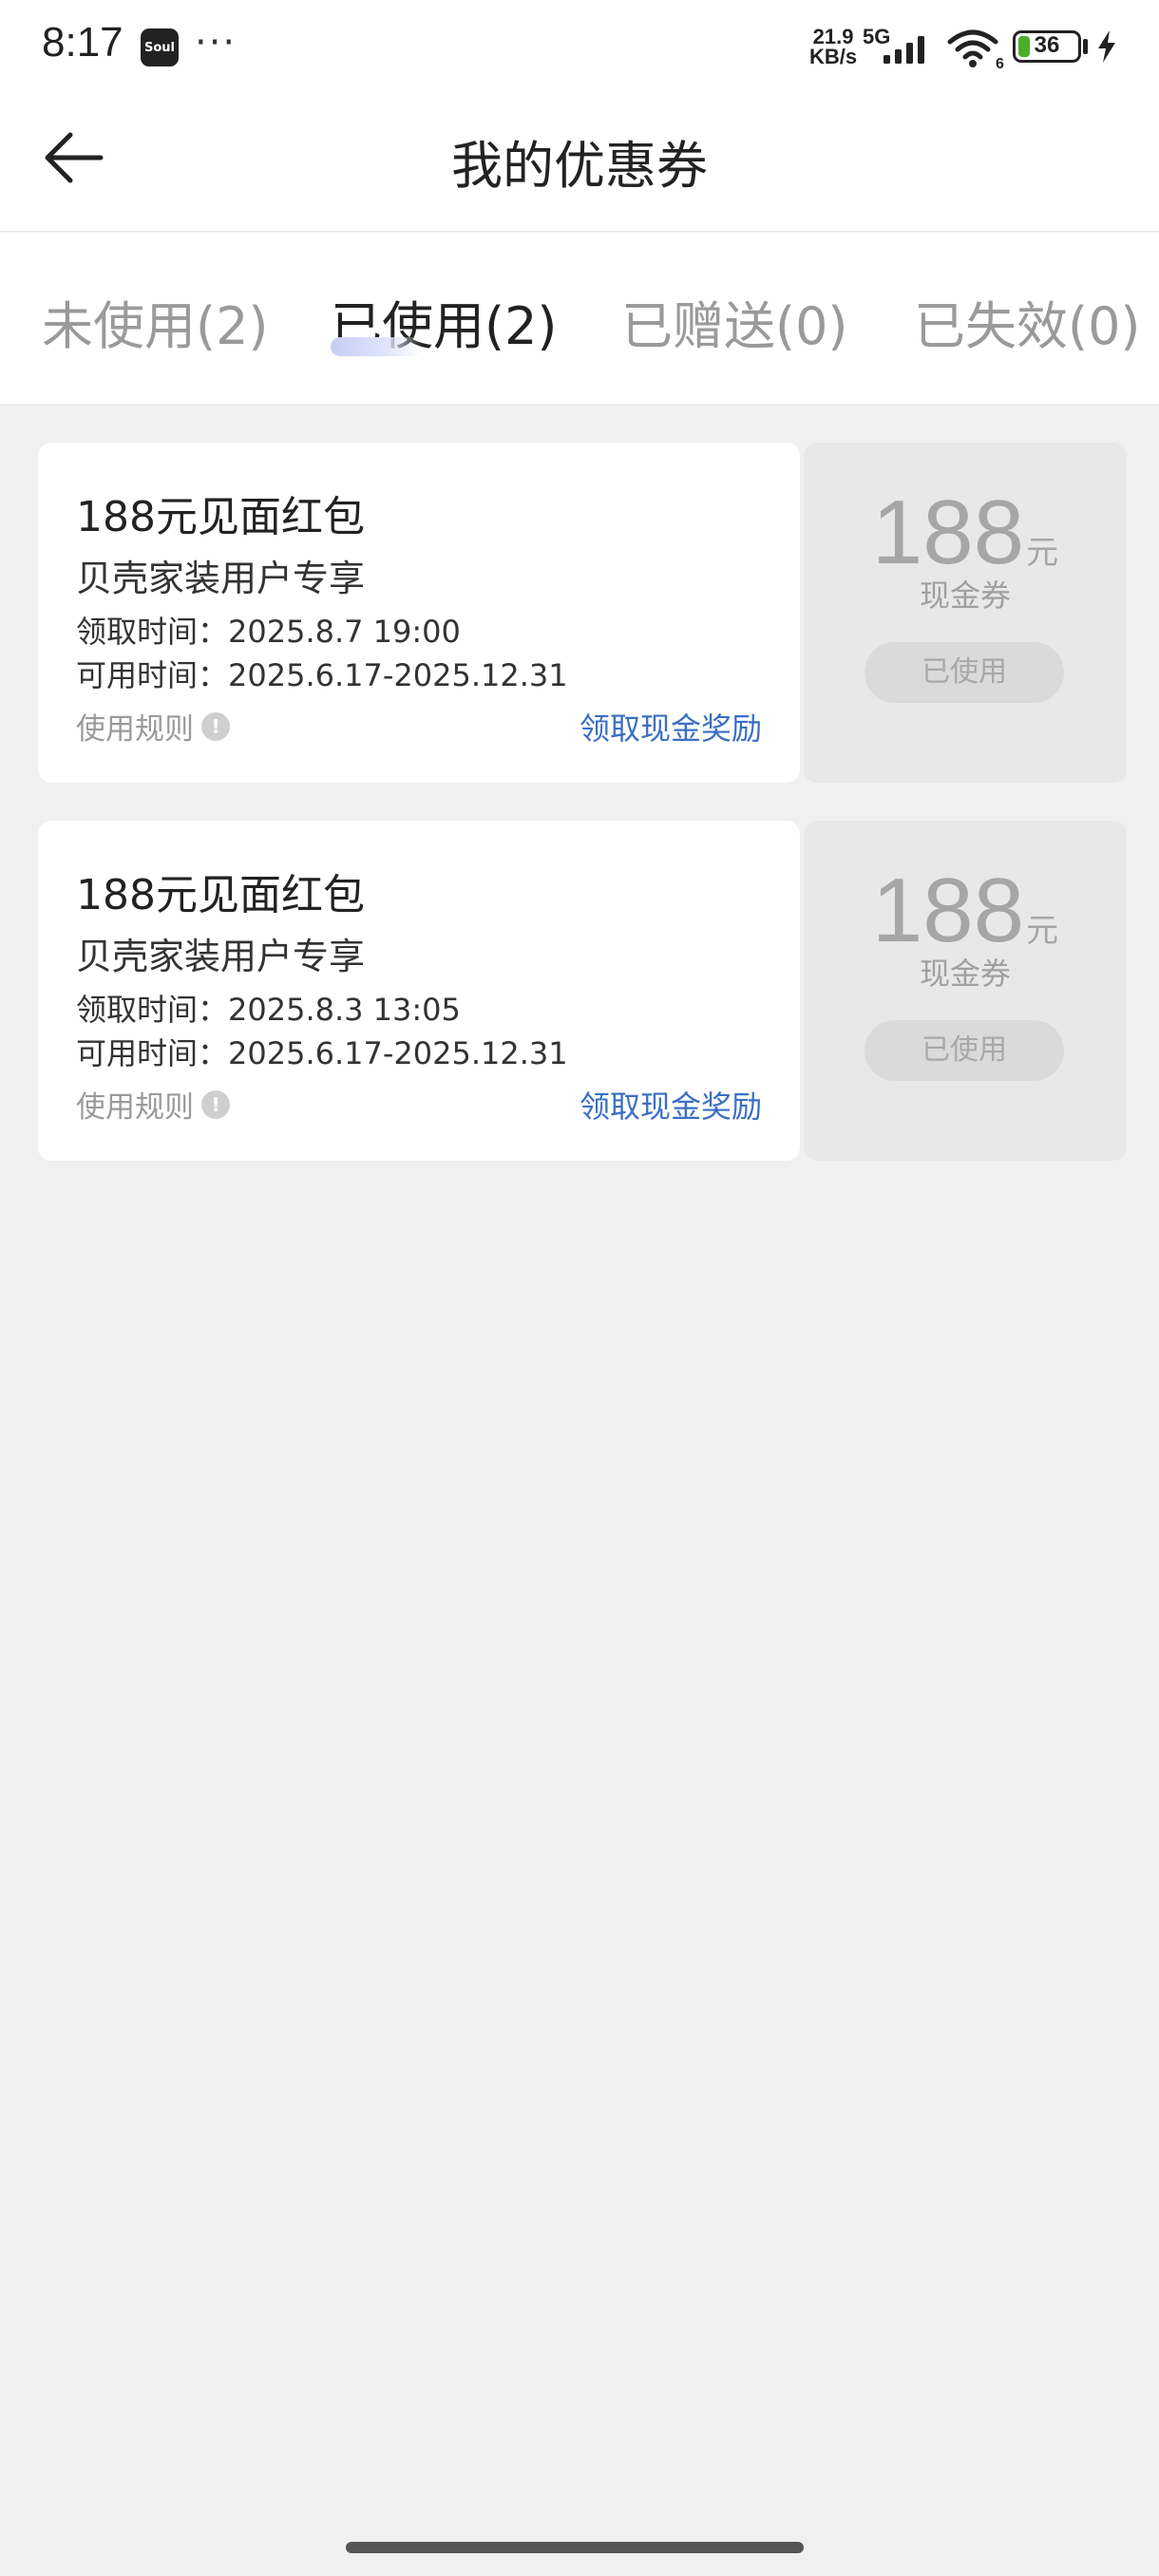 The width and height of the screenshot is (1159, 2576). What do you see at coordinates (160, 47) in the screenshot?
I see `soul-app-icon: Soul` at bounding box center [160, 47].